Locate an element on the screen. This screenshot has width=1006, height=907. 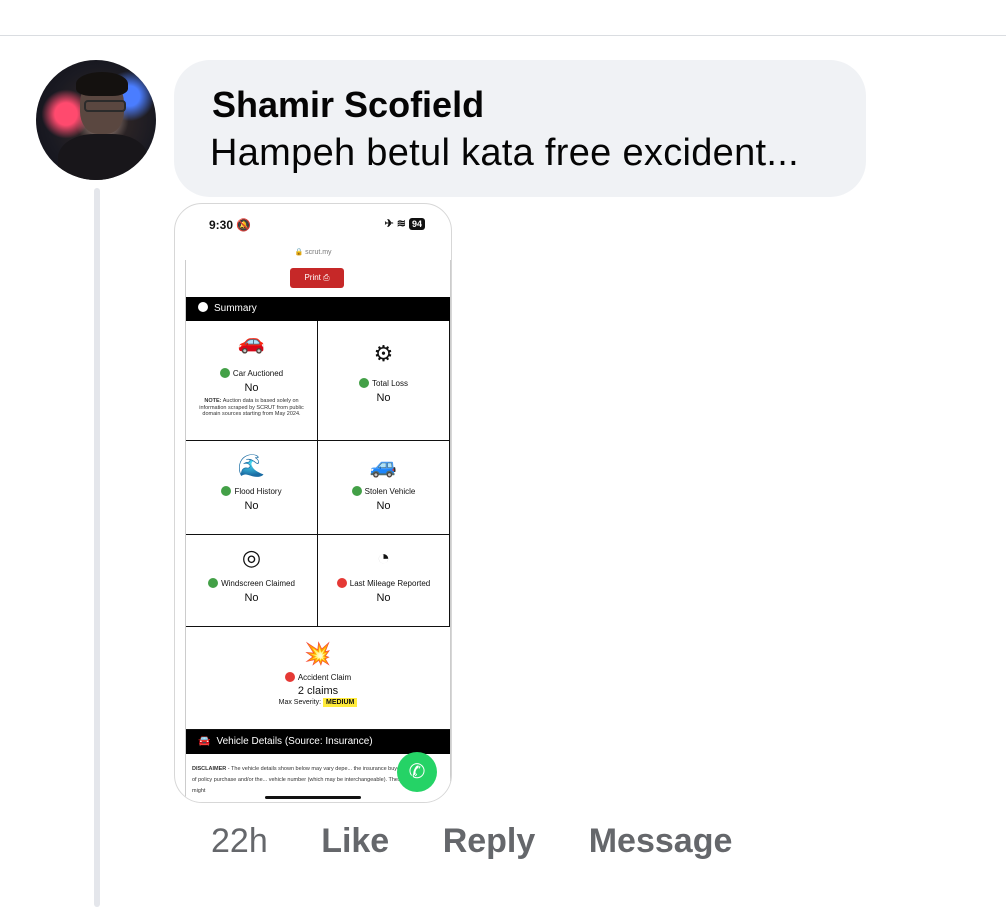
status-icons: ✈ ≋ 94 is located at coordinates (404, 223).